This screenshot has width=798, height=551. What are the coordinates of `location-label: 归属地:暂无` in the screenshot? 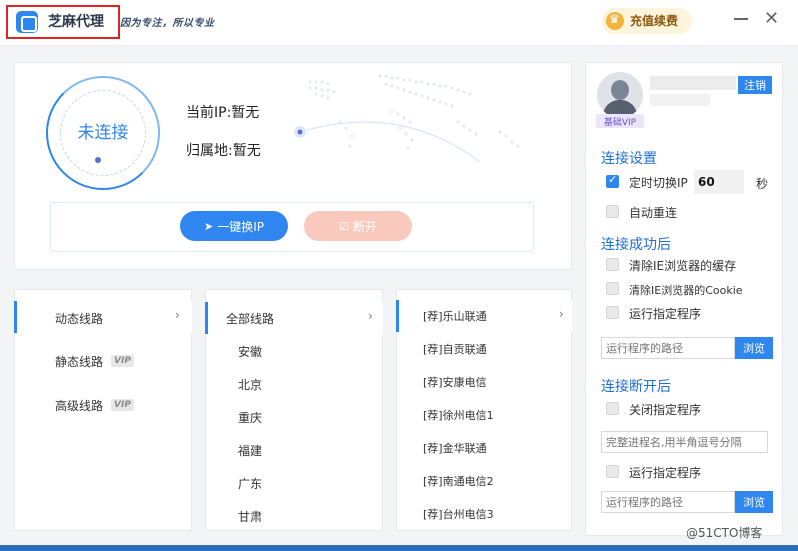 It's located at (223, 151).